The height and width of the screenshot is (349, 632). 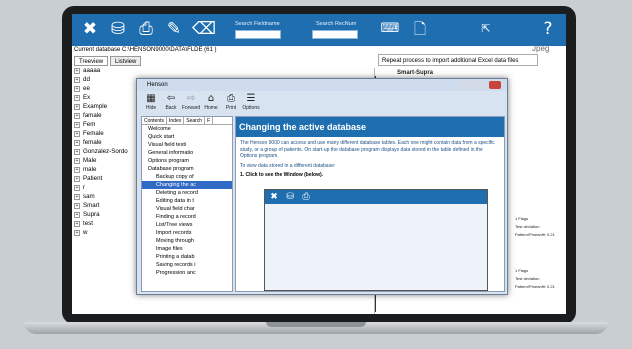 What do you see at coordinates (174, 29) in the screenshot?
I see `edit-database-icon: ✎` at bounding box center [174, 29].